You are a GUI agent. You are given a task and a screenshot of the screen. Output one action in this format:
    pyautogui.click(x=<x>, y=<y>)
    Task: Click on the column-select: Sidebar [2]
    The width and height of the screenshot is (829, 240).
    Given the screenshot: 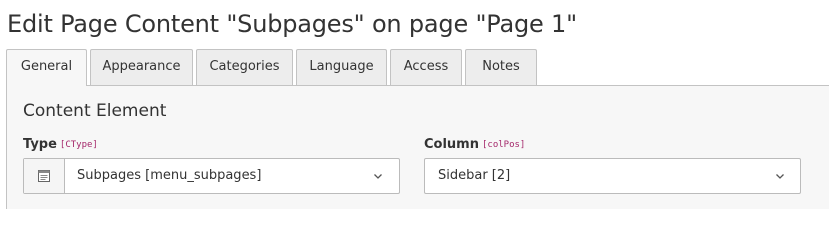 What is the action you would take?
    pyautogui.click(x=612, y=176)
    